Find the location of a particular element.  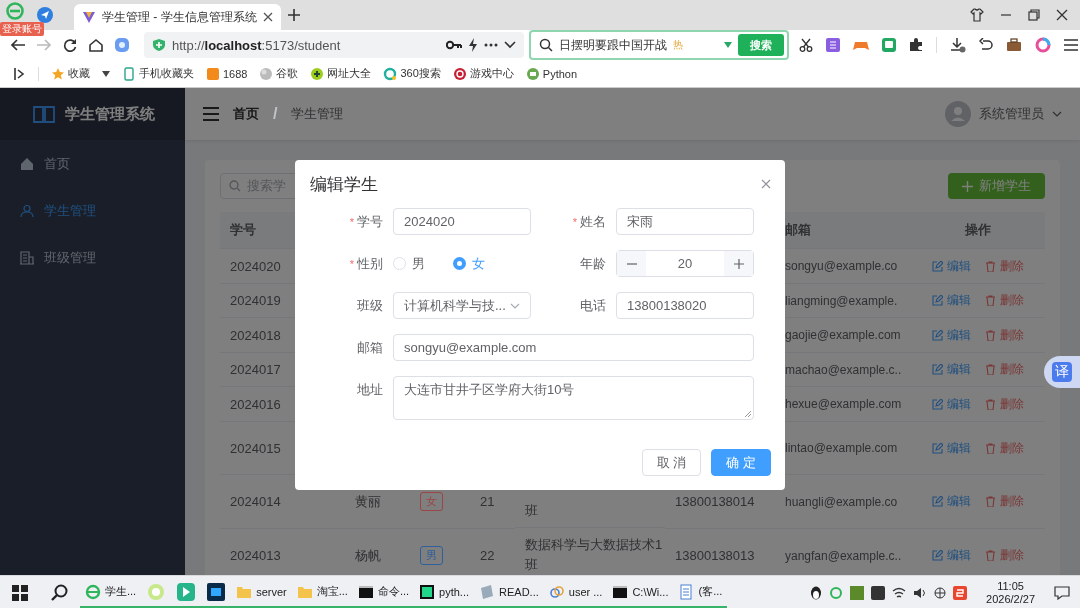

penguin-icon is located at coordinates (816, 592).